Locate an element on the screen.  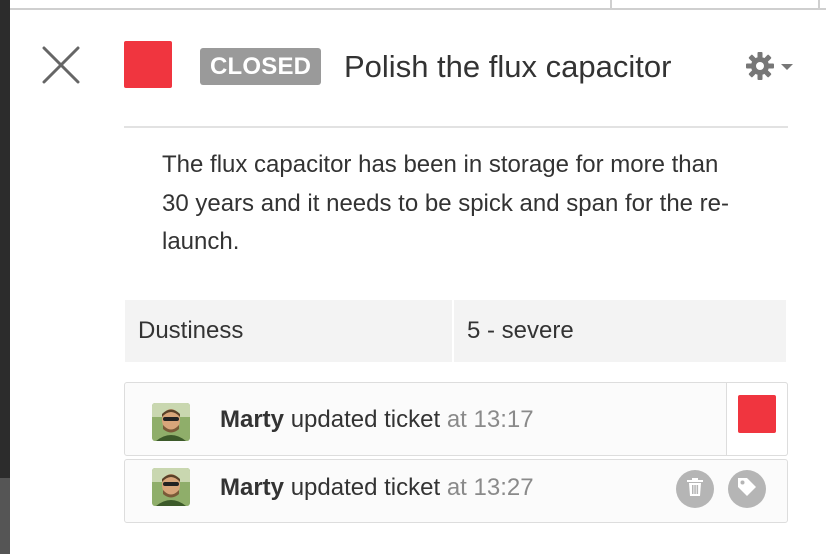
activity-item: Marty updated ticket at 13:17 is located at coordinates (456, 419).